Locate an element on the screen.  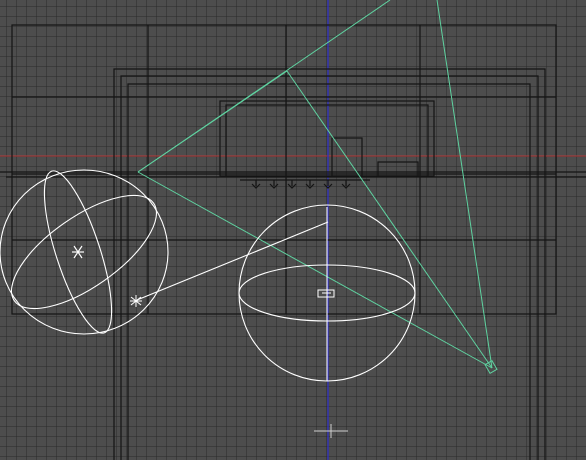
omni-light is located at coordinates (229, 264).